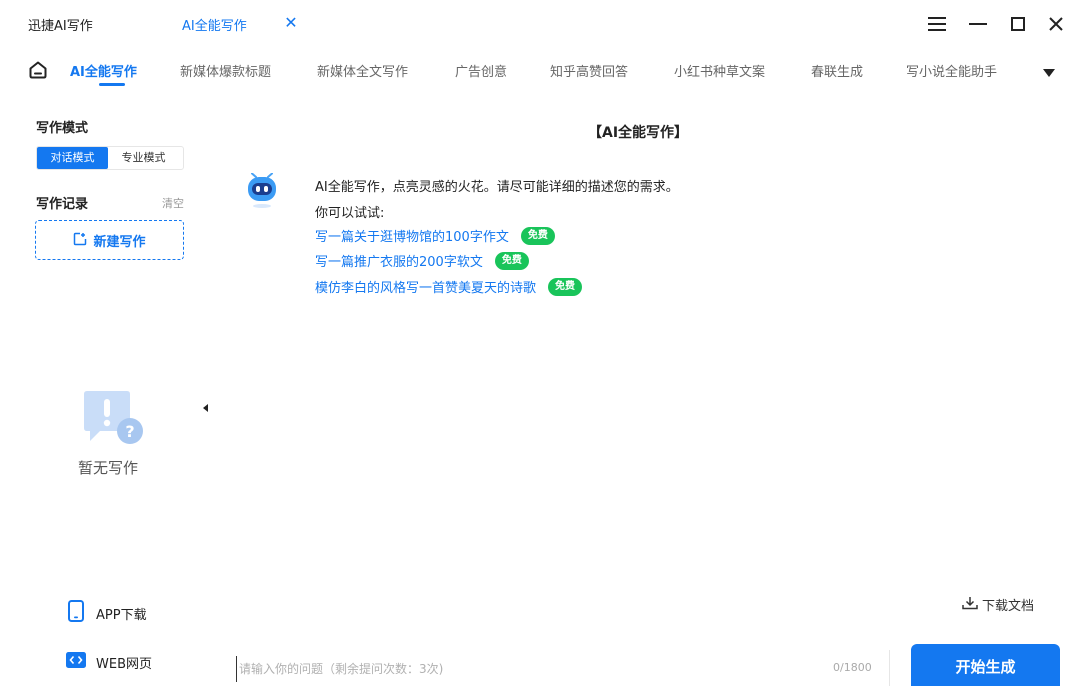  What do you see at coordinates (60, 26) in the screenshot?
I see `app-name: 迅捷AI写作` at bounding box center [60, 26].